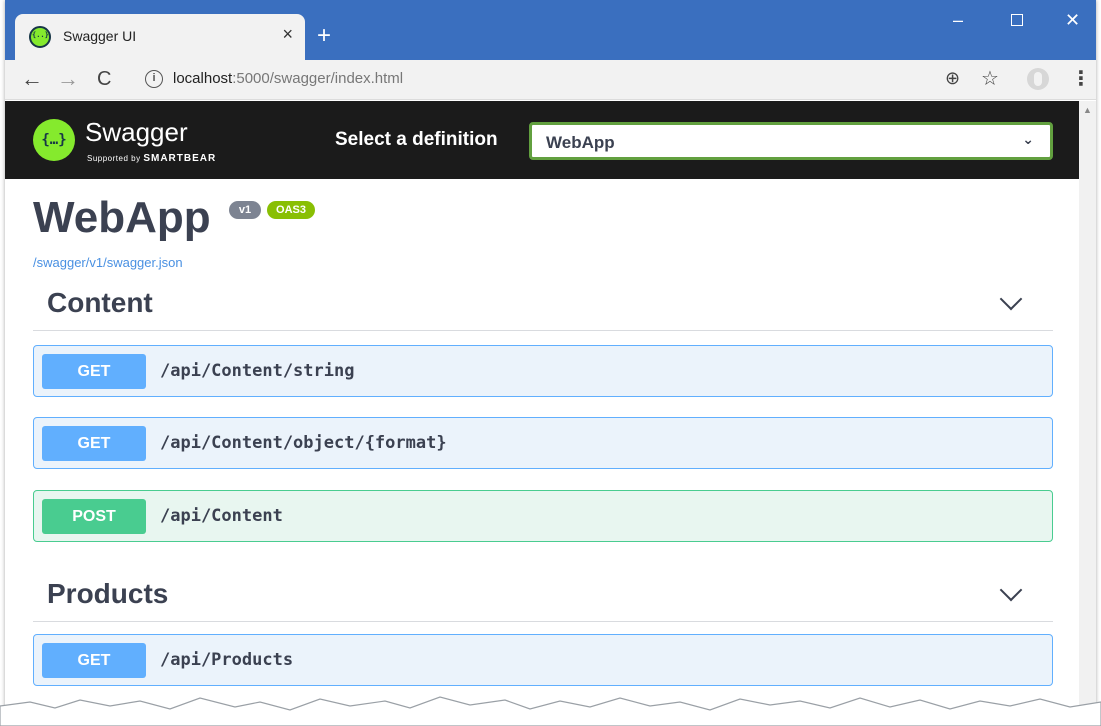  Describe the element at coordinates (32, 79) in the screenshot. I see `back-button: ←` at that location.